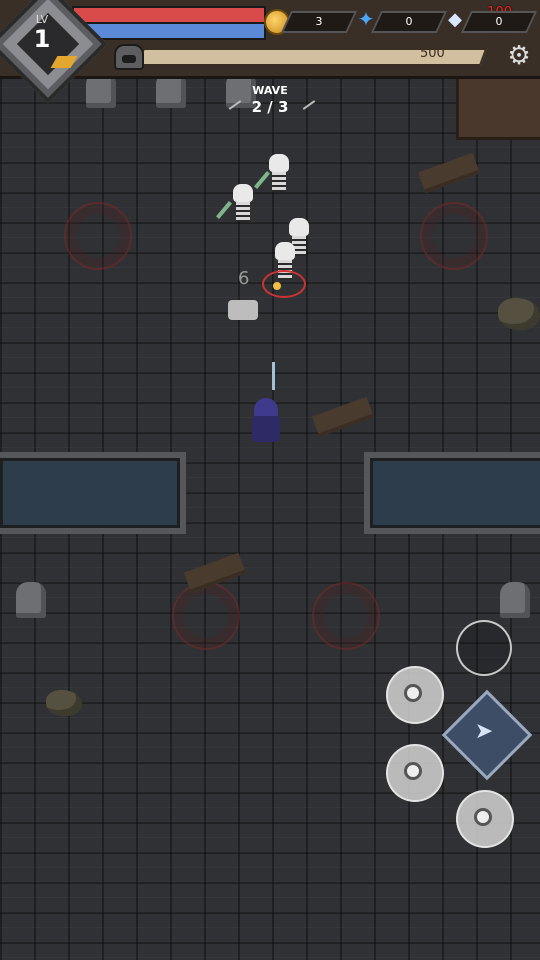  Describe the element at coordinates (432, 53) in the screenshot. I see `boss-hp-value: 500` at that location.